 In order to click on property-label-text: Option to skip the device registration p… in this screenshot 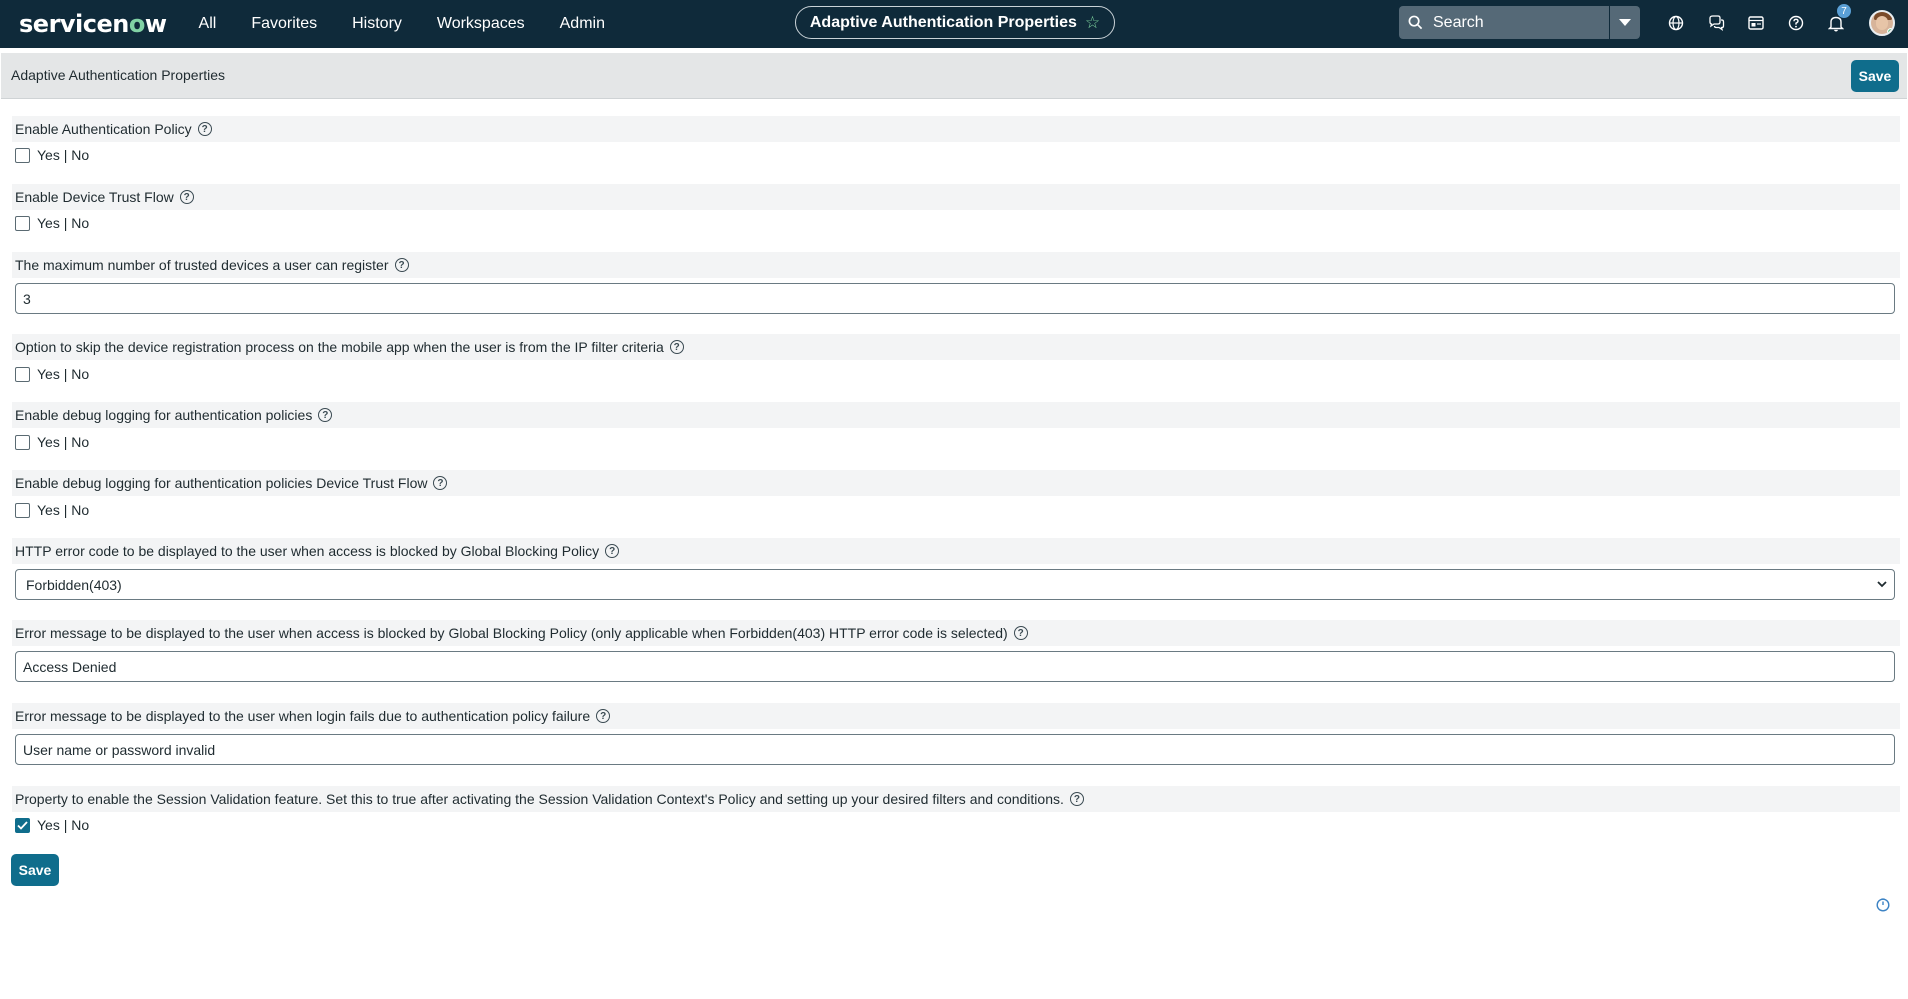, I will do `click(339, 347)`.